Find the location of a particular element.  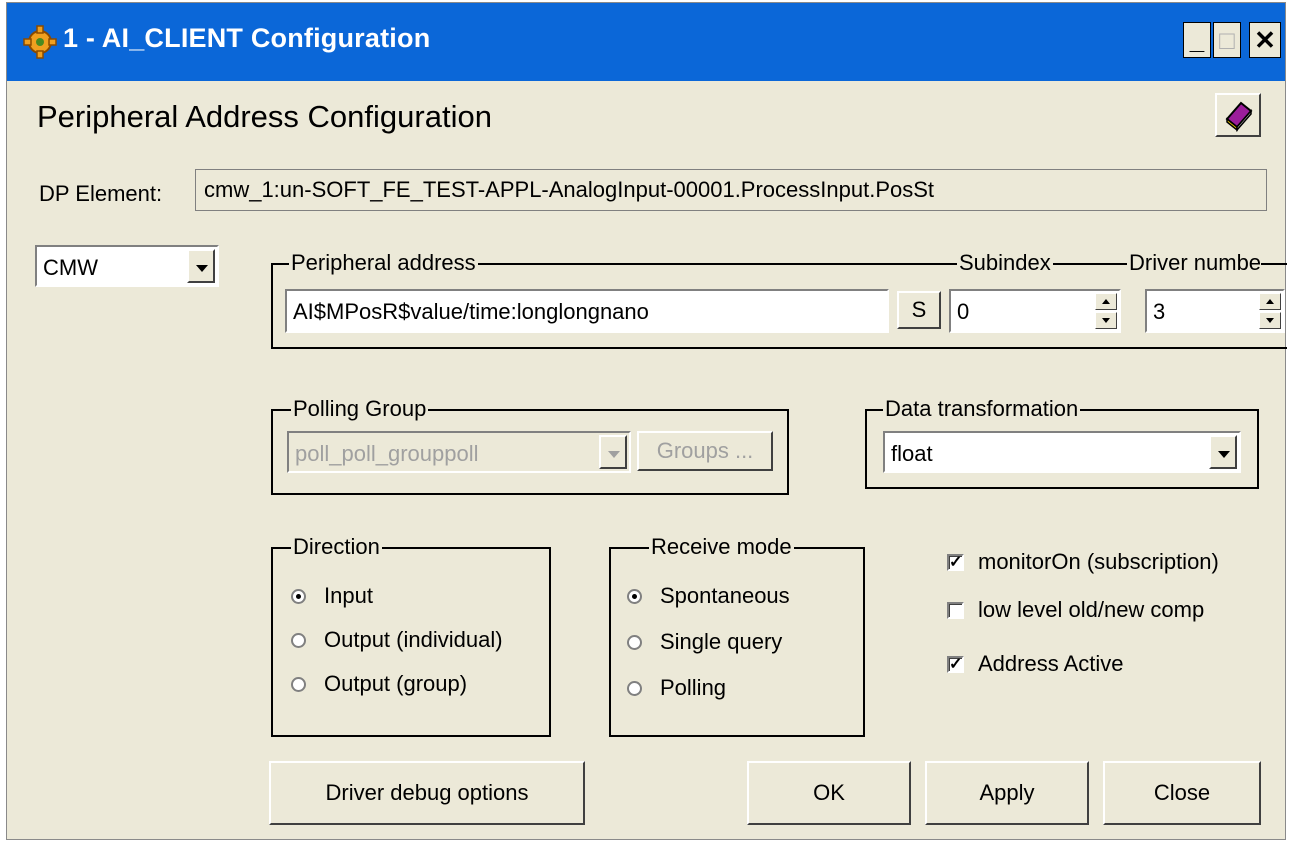

driver-number-value: 3 is located at coordinates (1159, 311).